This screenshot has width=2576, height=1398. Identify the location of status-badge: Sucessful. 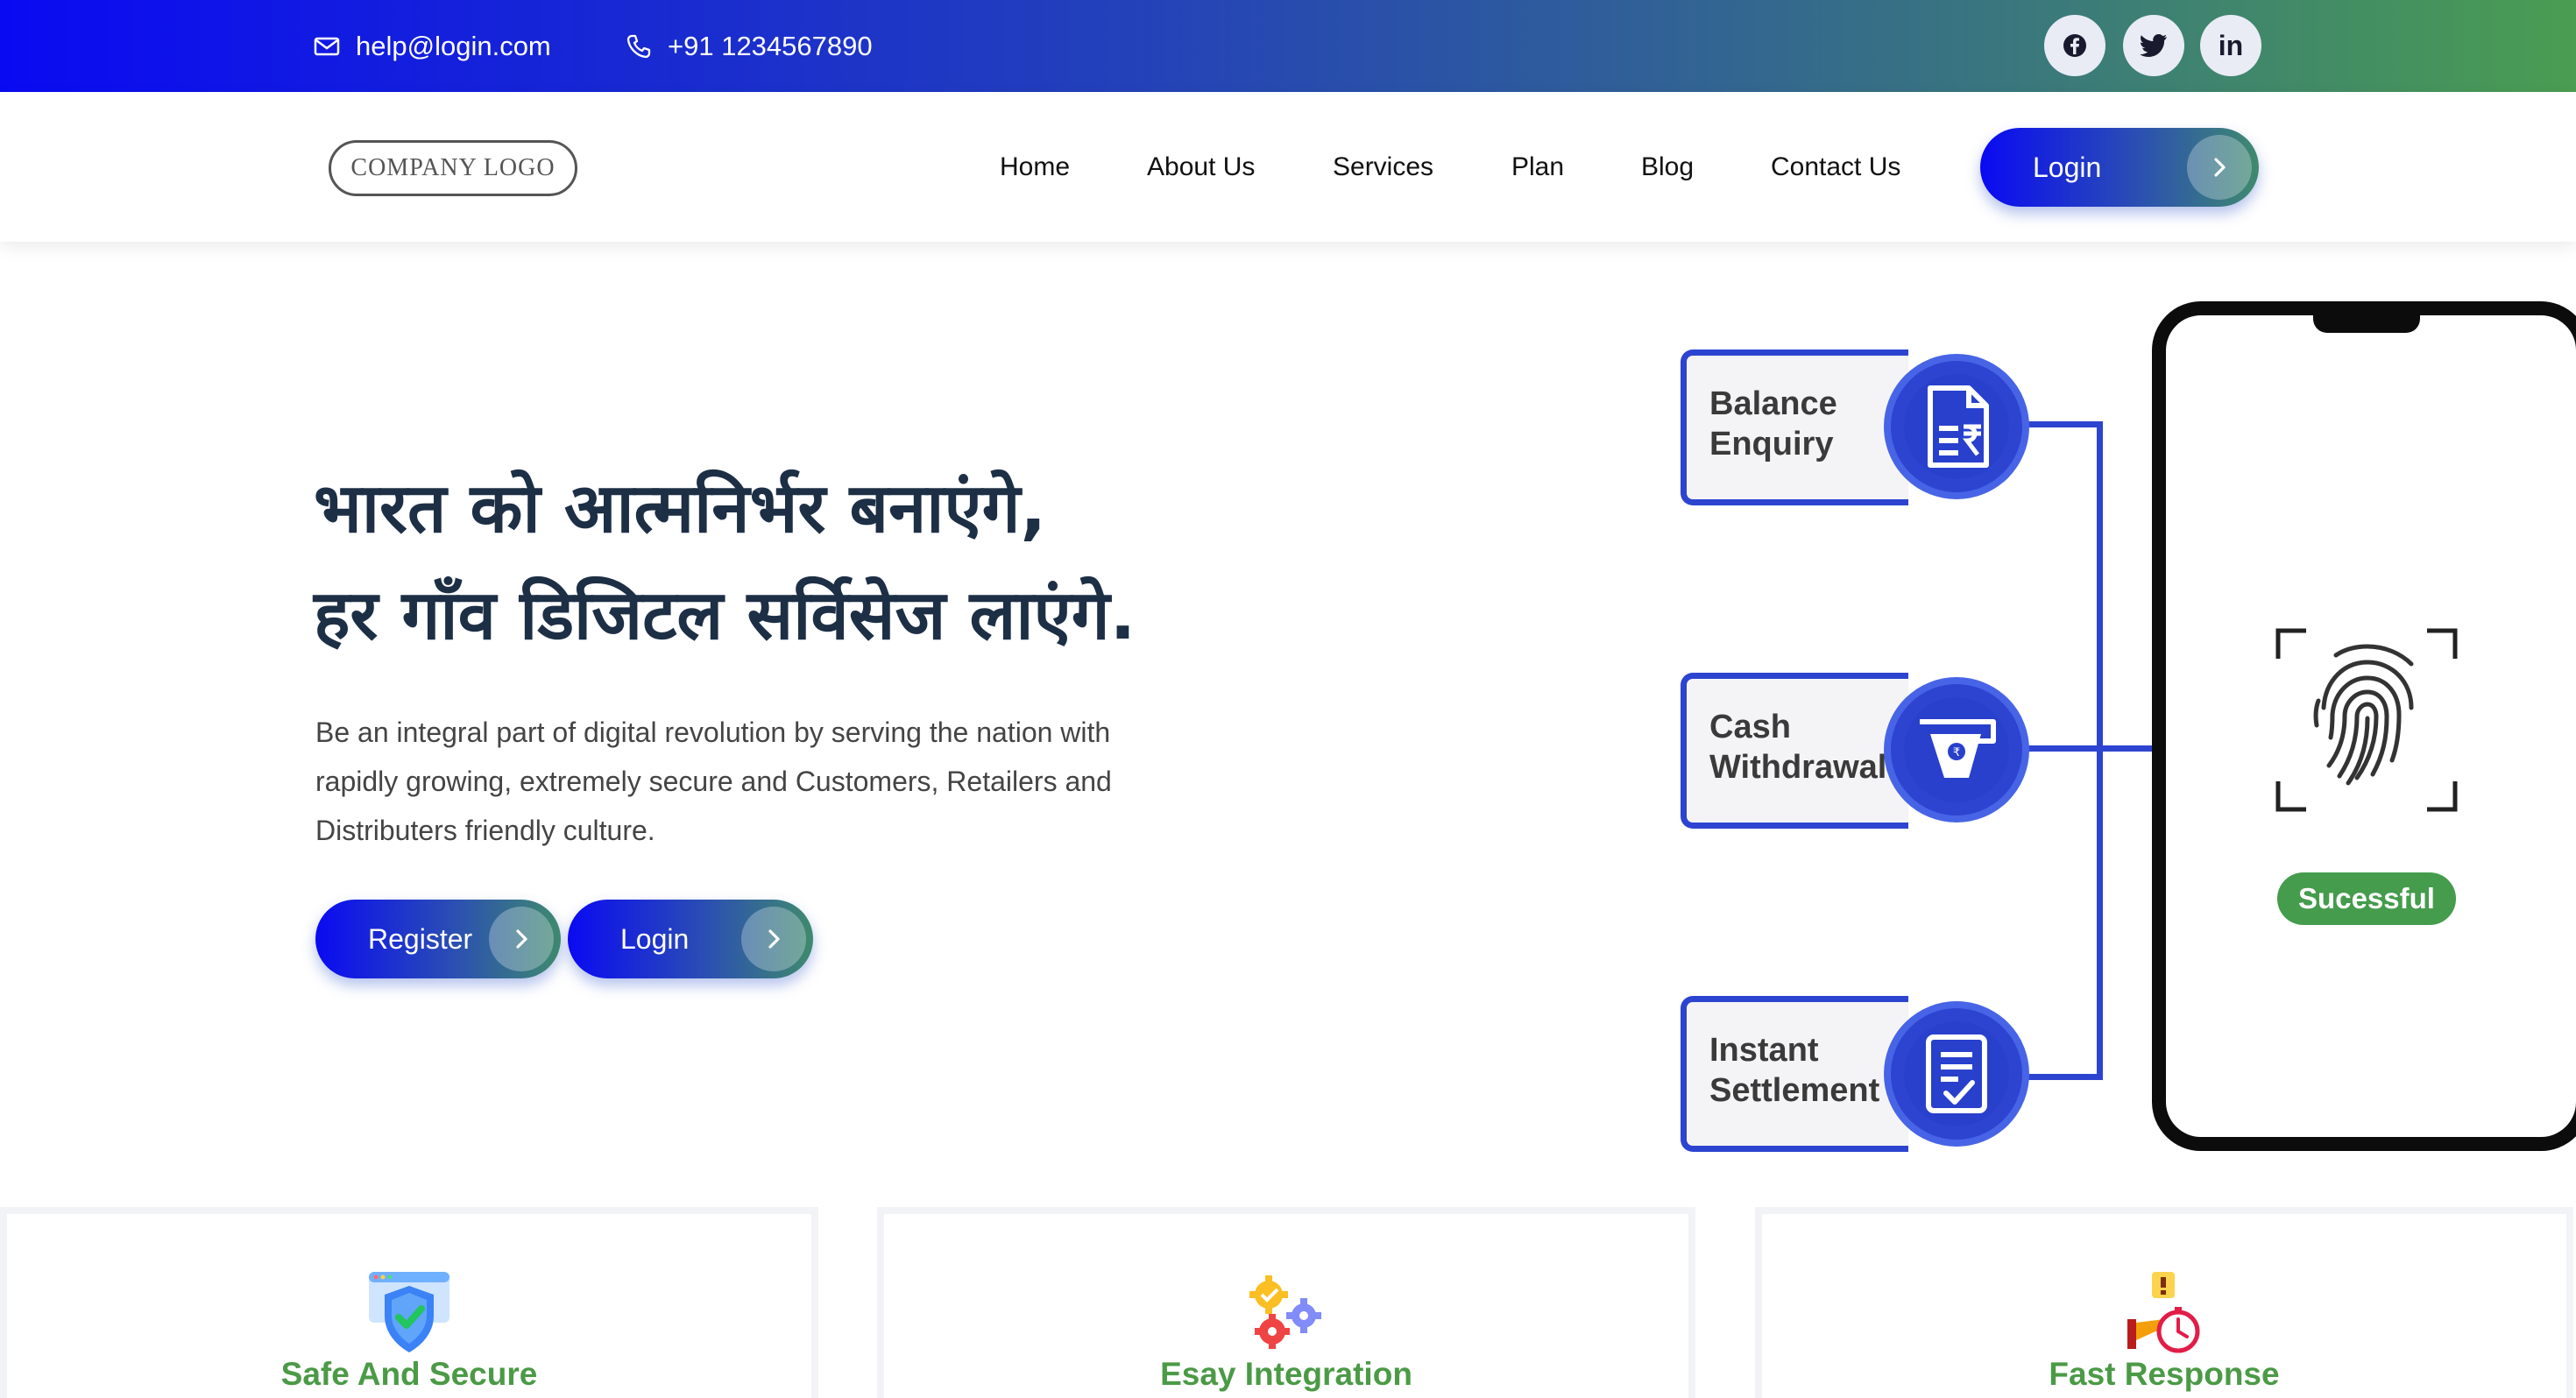
(2366, 898).